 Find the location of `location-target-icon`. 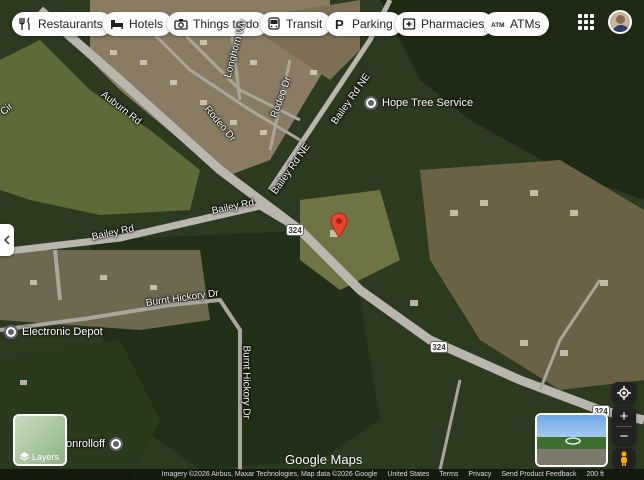

location-target-icon is located at coordinates (624, 393).